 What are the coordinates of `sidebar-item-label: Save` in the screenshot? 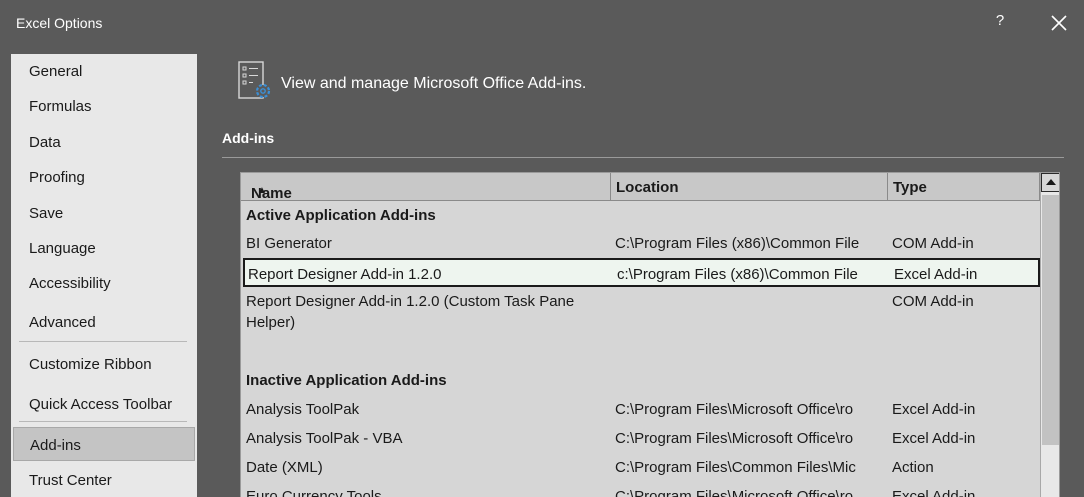 It's located at (46, 213).